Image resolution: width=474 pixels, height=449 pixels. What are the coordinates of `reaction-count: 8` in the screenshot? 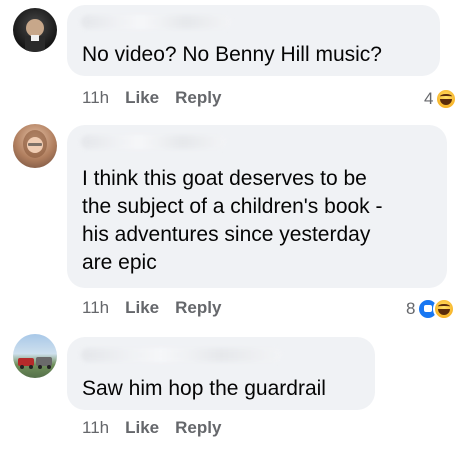 It's located at (411, 308).